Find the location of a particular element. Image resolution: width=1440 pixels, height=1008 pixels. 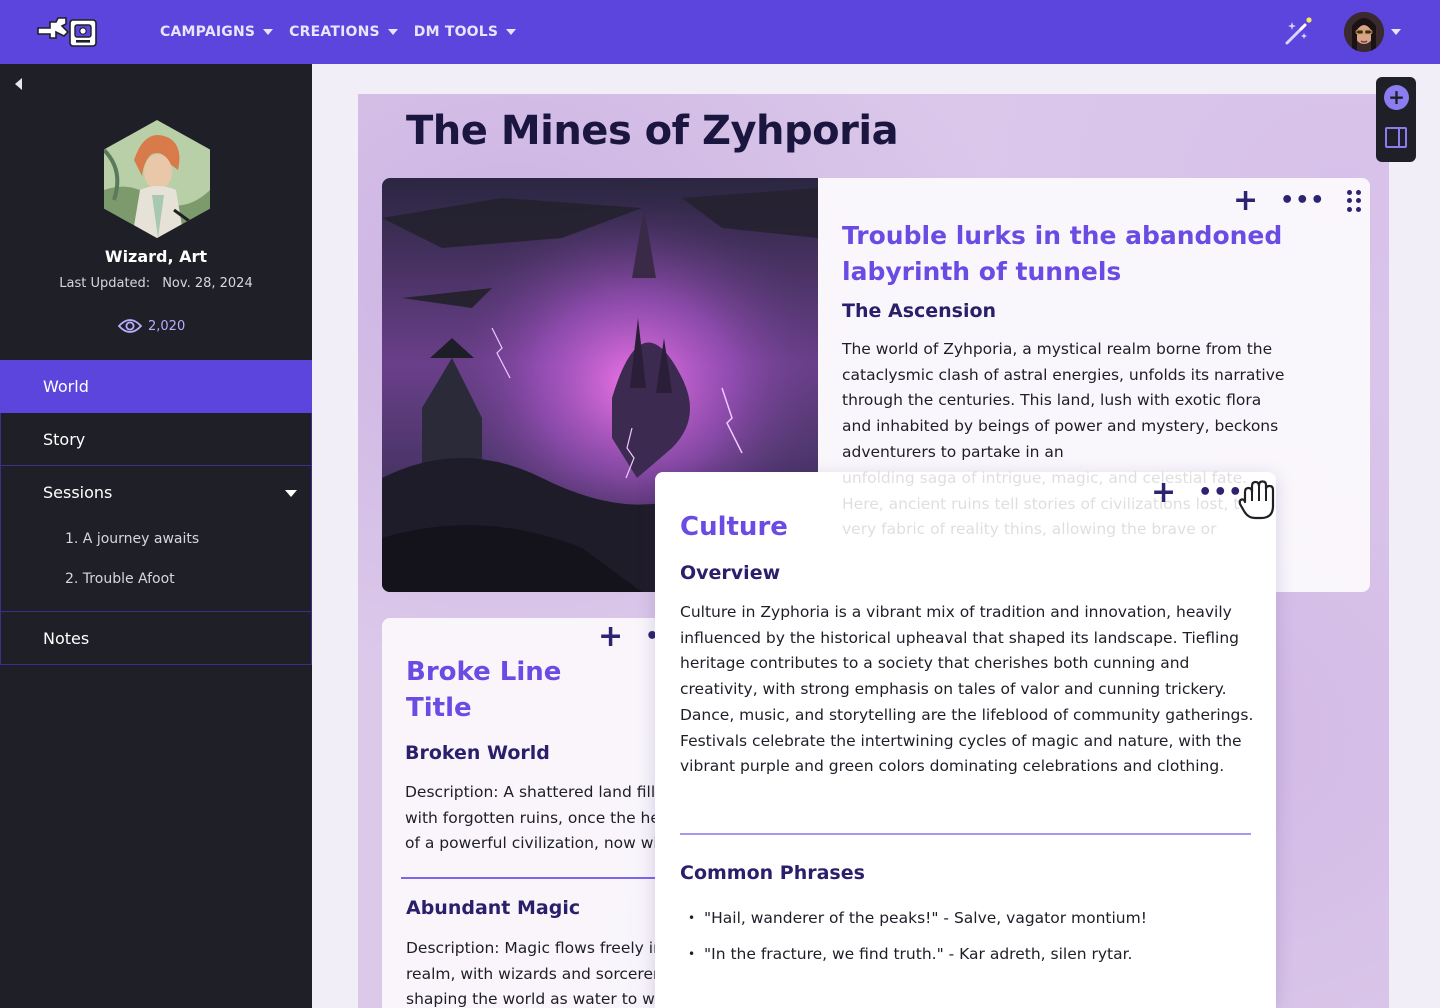

sidebar-item-world: World is located at coordinates (156, 386).